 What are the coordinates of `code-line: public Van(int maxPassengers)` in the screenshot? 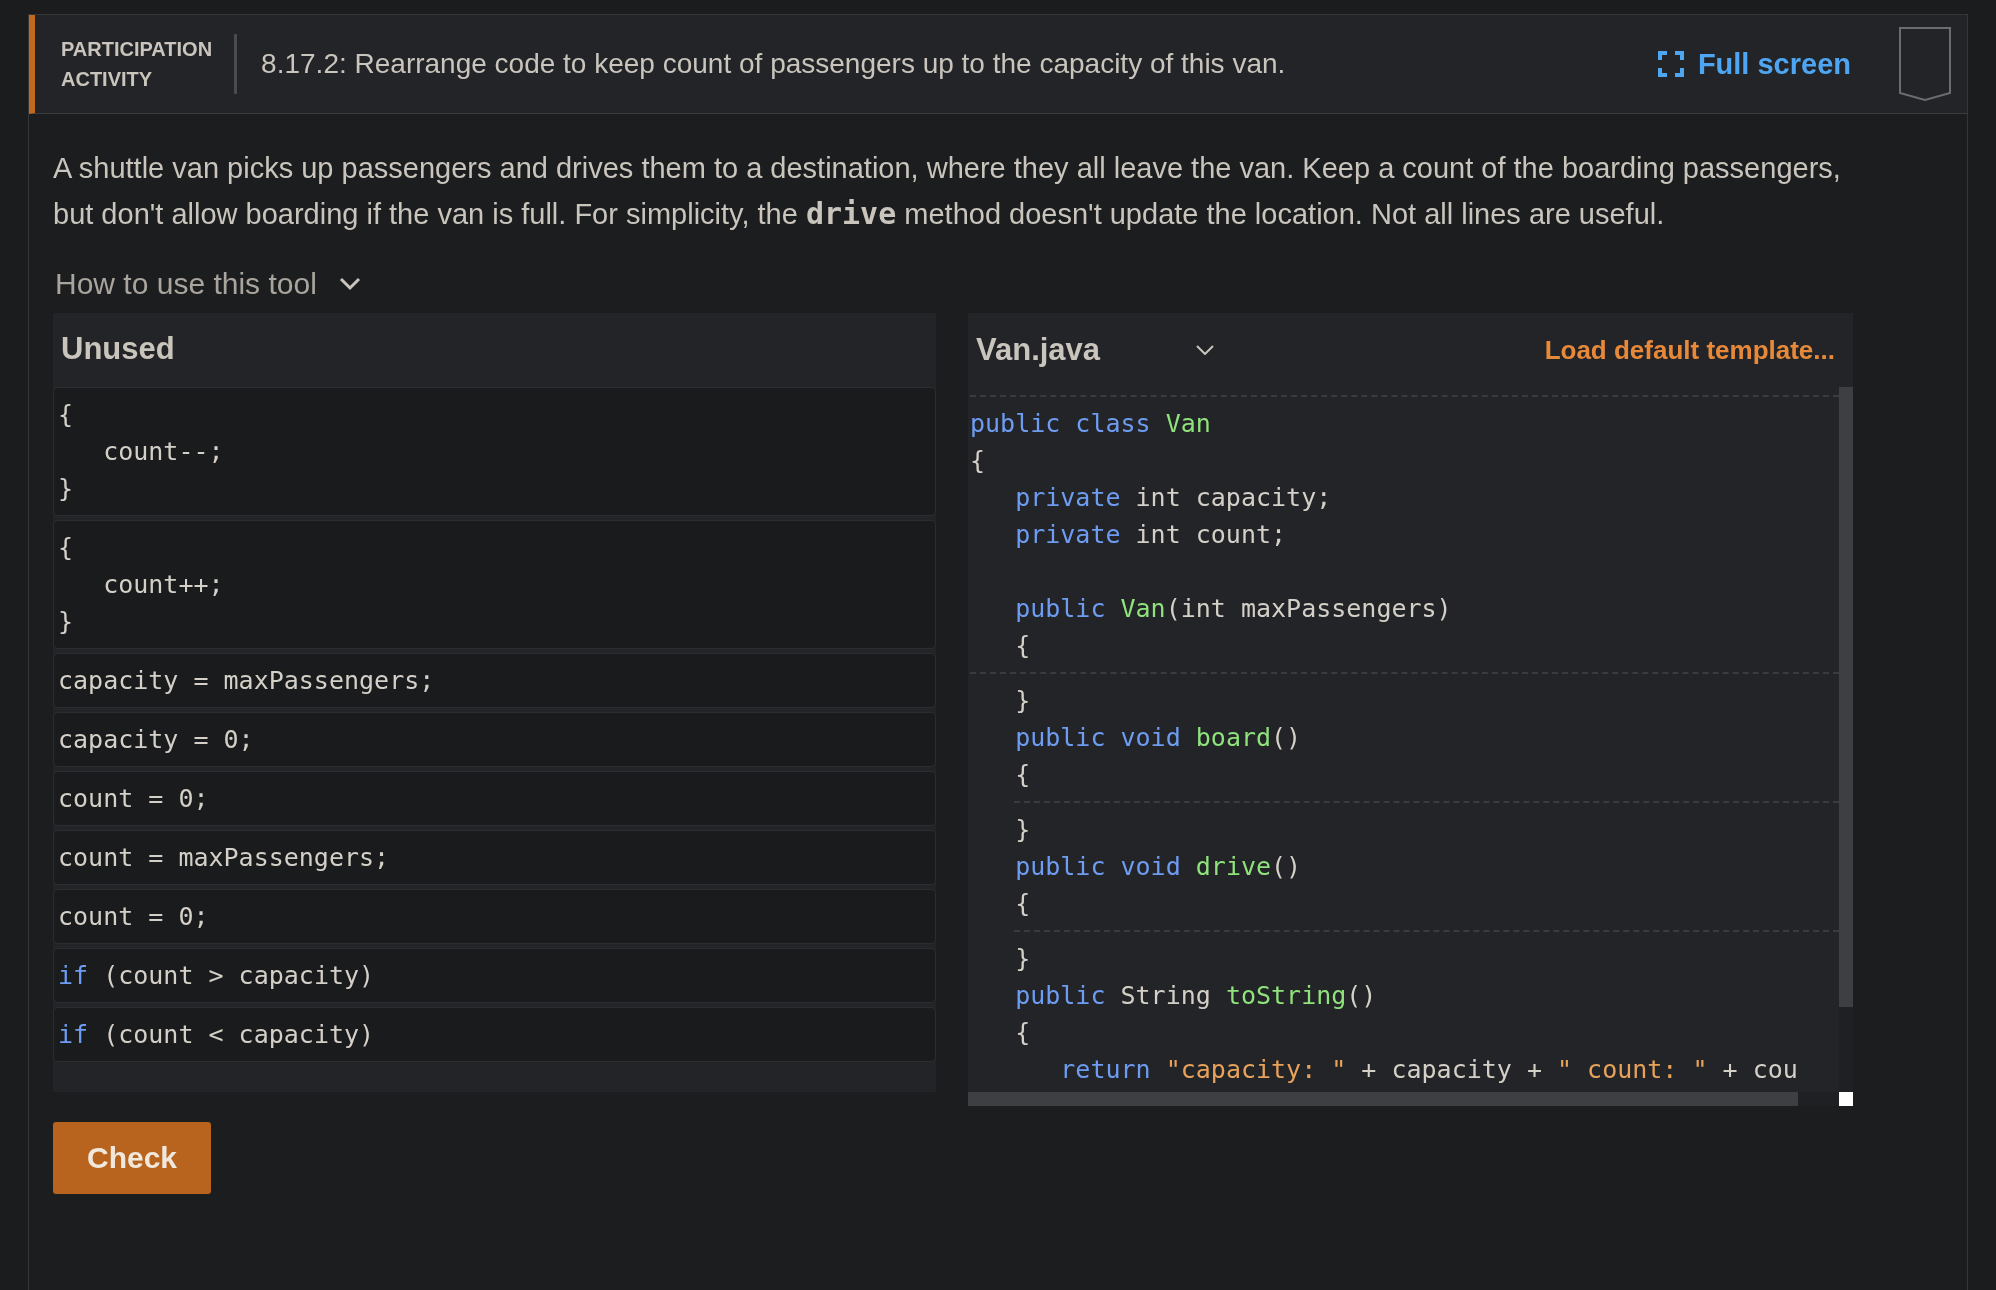 It's located at (1233, 609).